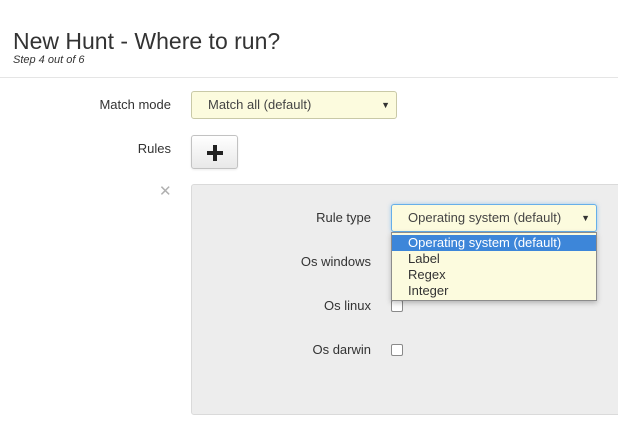 Image resolution: width=618 pixels, height=438 pixels. I want to click on rule-type-option: Label, so click(494, 259).